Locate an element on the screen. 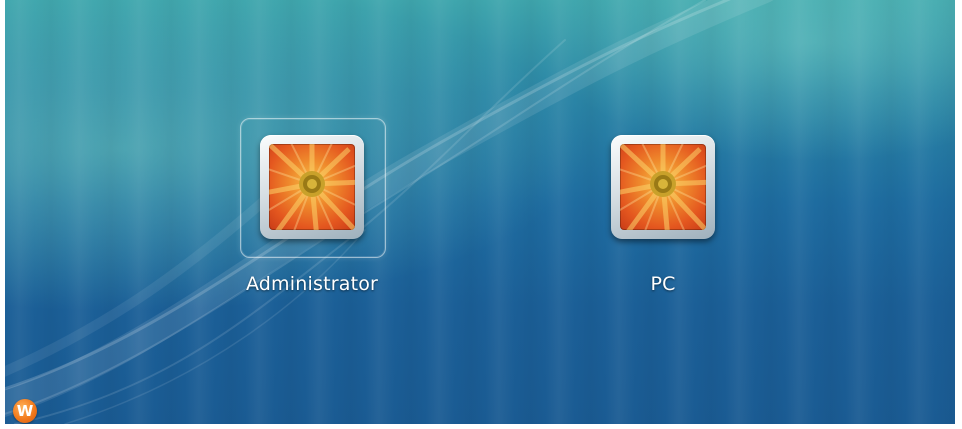 Image resolution: width=962 pixels, height=429 pixels. corner-logo-icon: W is located at coordinates (25, 411).